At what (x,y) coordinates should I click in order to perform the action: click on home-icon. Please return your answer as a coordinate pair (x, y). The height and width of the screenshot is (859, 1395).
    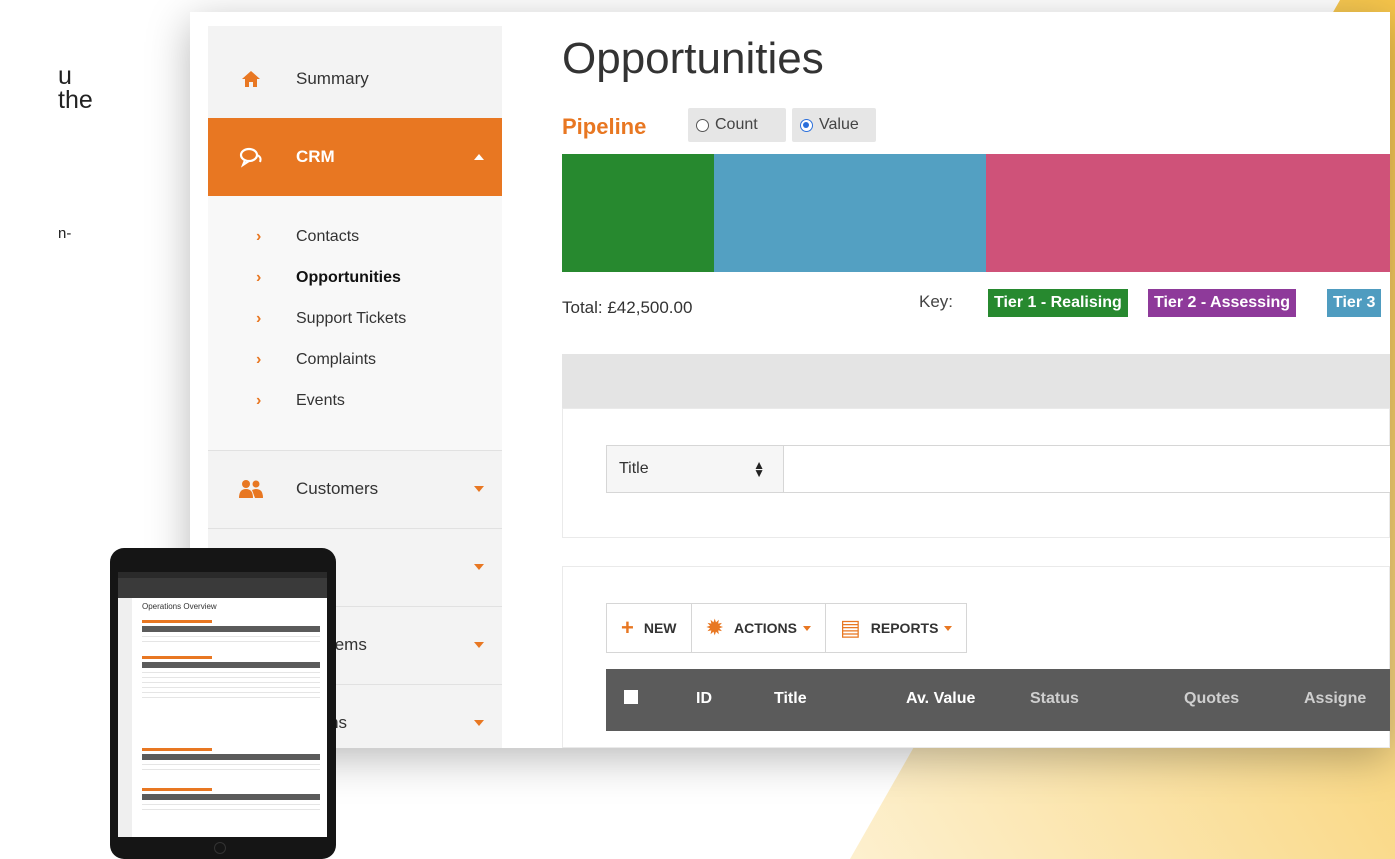
    Looking at the image, I should click on (251, 79).